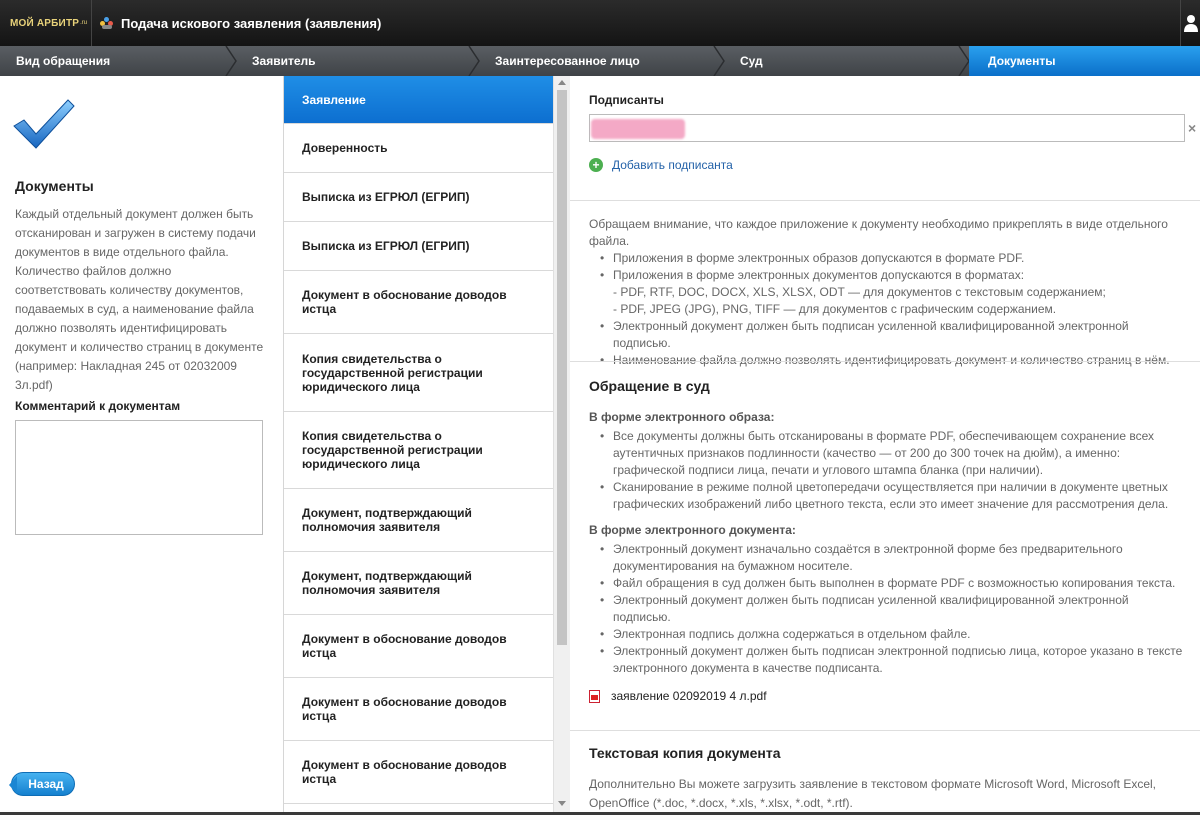  I want to click on step-interested-party: Заинтересованное лицо, so click(602, 61).